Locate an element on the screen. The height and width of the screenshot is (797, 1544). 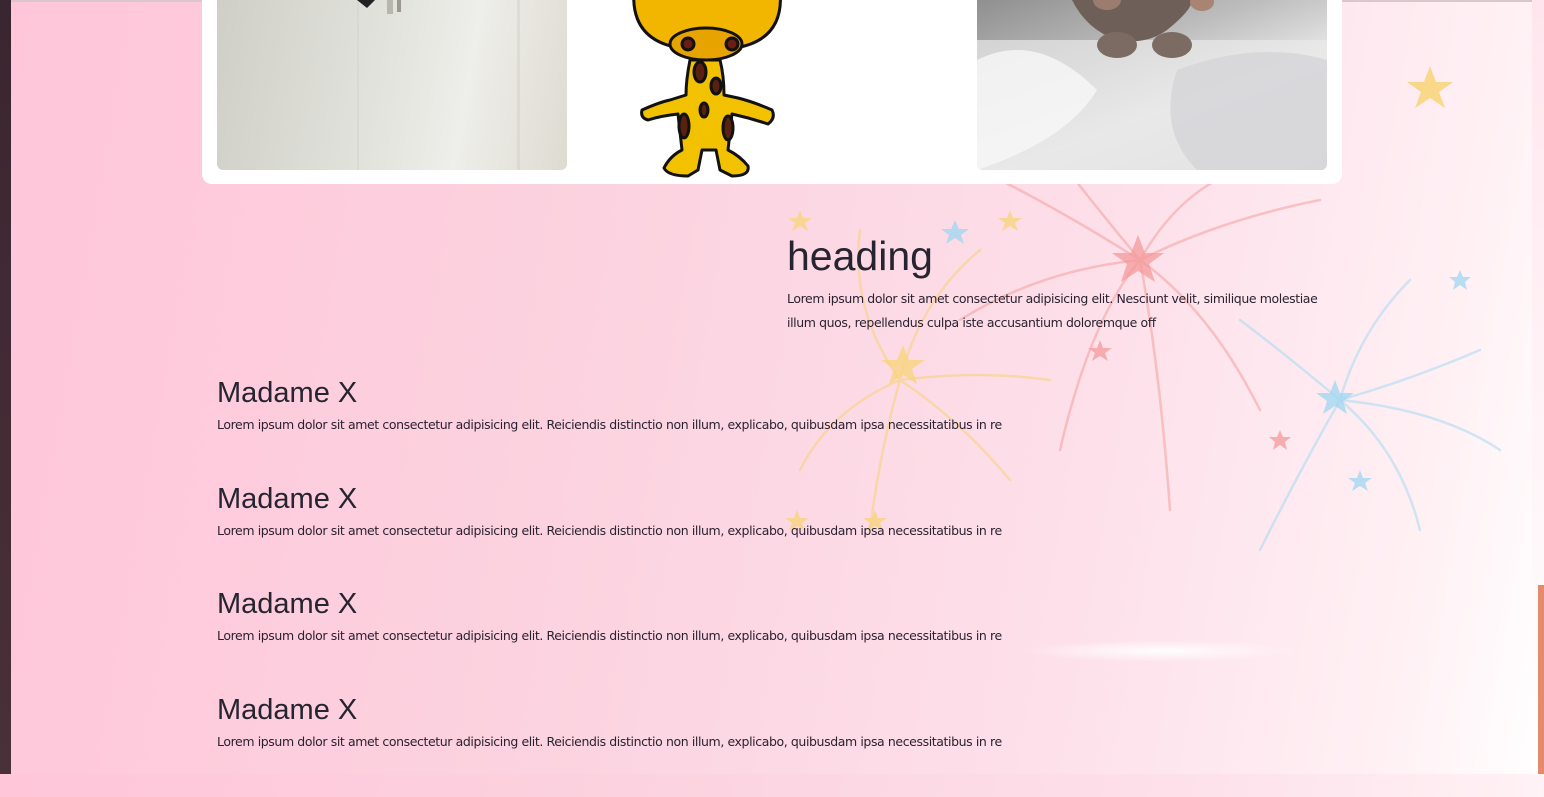
giraffe-cartoon-image is located at coordinates (707, 89).